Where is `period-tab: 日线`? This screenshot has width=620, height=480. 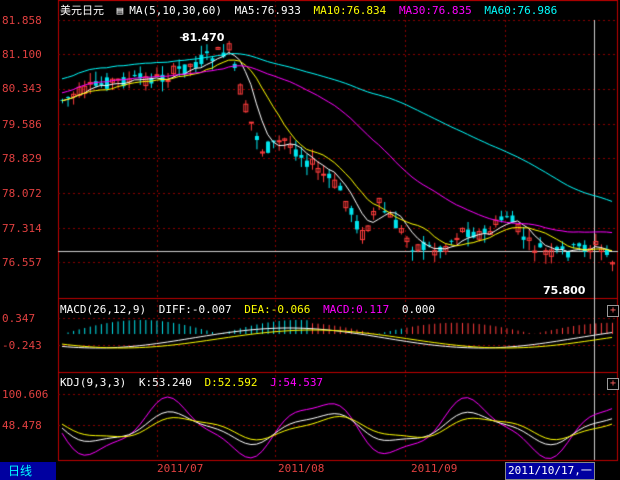 period-tab: 日线 is located at coordinates (28, 471).